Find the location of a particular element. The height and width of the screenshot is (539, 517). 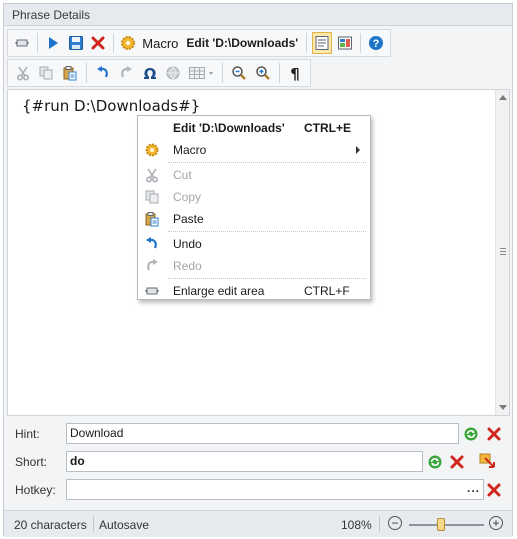

insert-symbol-button: Ω is located at coordinates (150, 73).